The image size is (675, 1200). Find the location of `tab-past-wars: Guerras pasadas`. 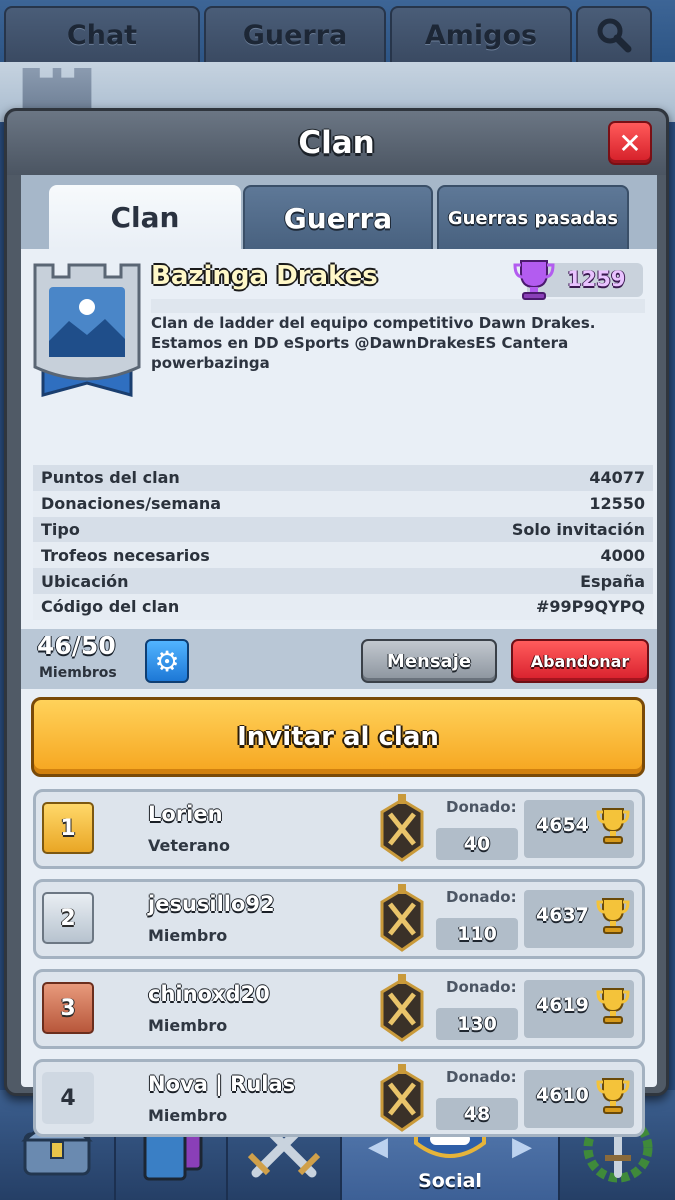

tab-past-wars: Guerras pasadas is located at coordinates (533, 217).